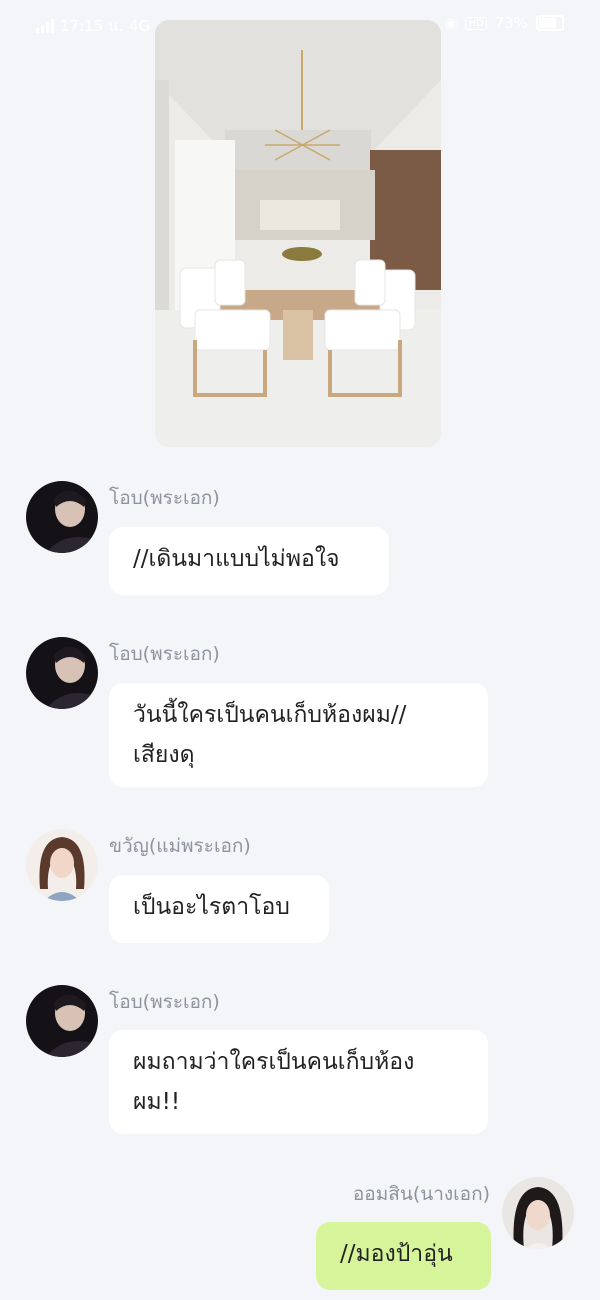 The height and width of the screenshot is (1300, 600). Describe the element at coordinates (298, 735) in the screenshot. I see `message-bubble: วันนี้ใครเป็นคนเก็บห้องผม// เสียงดุ` at that location.